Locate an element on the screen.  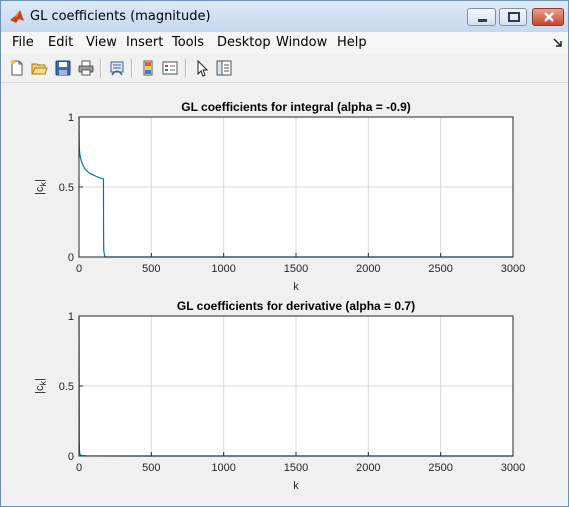
menu-desktop: Desktop is located at coordinates (244, 42).